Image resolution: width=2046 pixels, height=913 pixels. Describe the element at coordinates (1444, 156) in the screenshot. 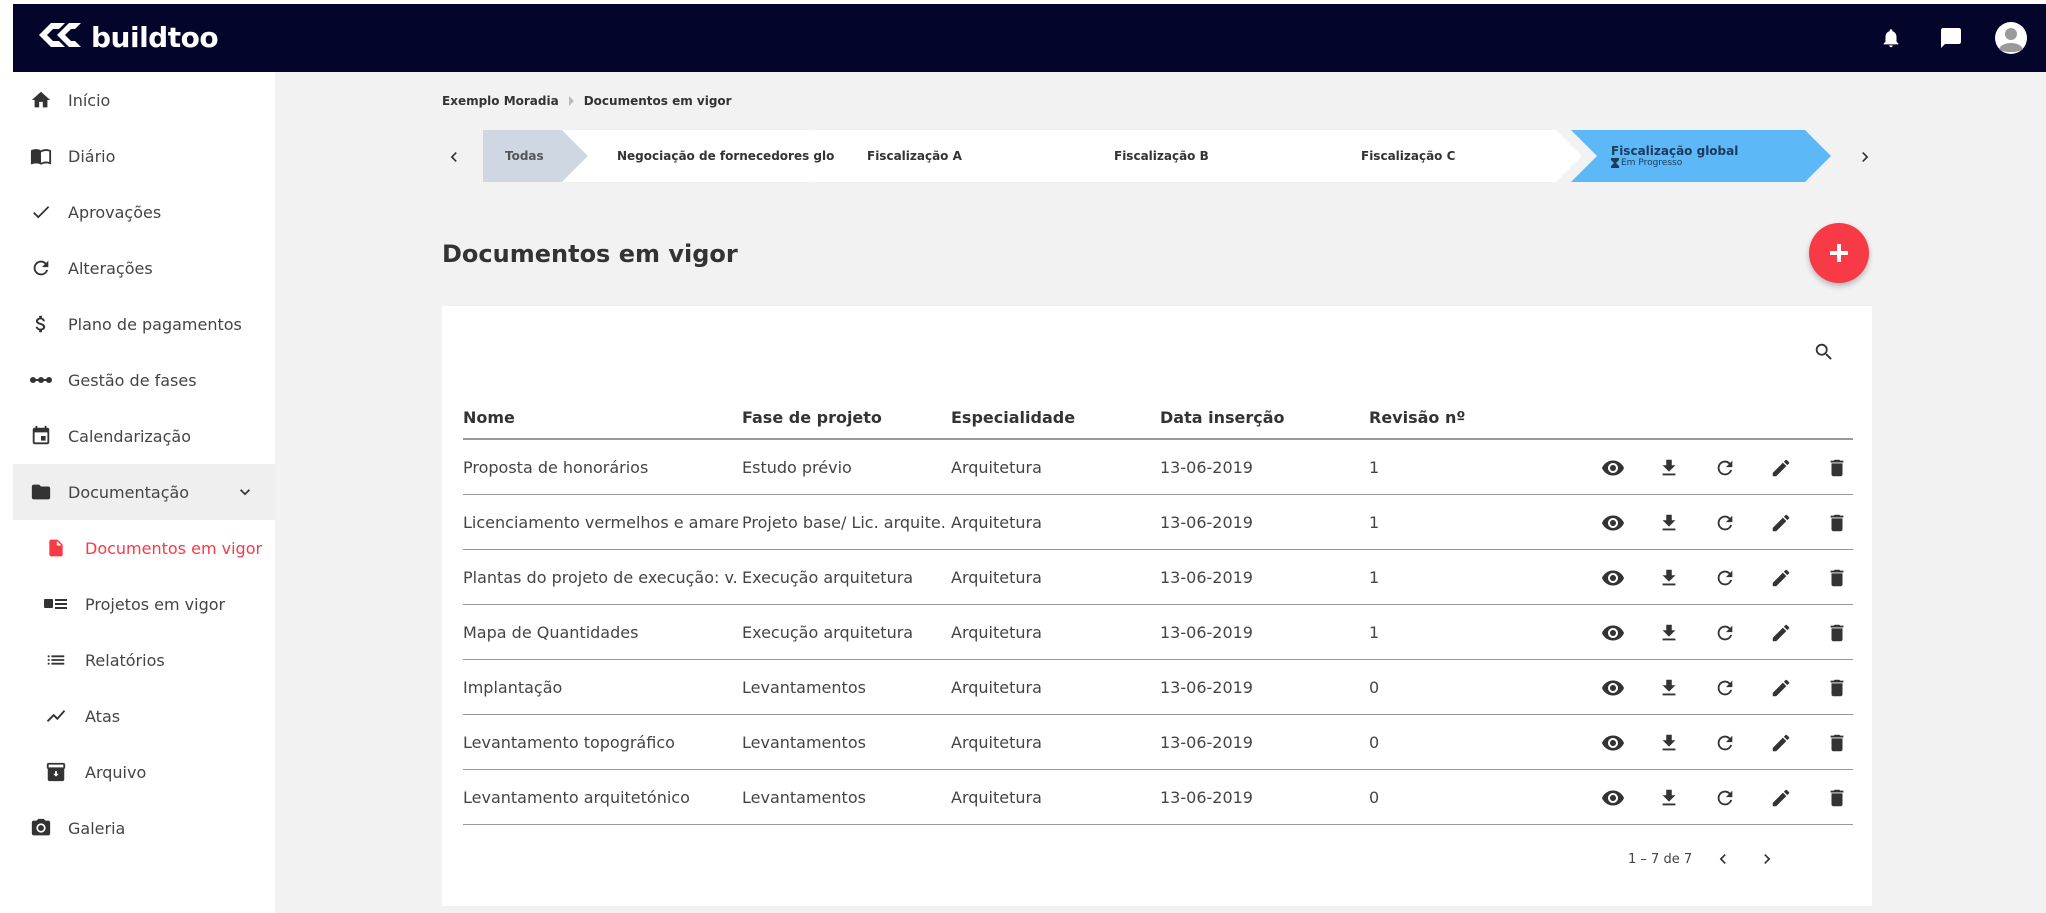

I see `step-fiscalizacao-c: Fiscalização C` at that location.